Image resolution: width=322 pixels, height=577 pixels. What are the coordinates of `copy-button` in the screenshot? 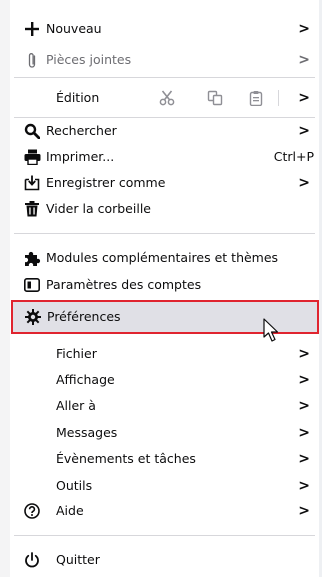 It's located at (215, 98).